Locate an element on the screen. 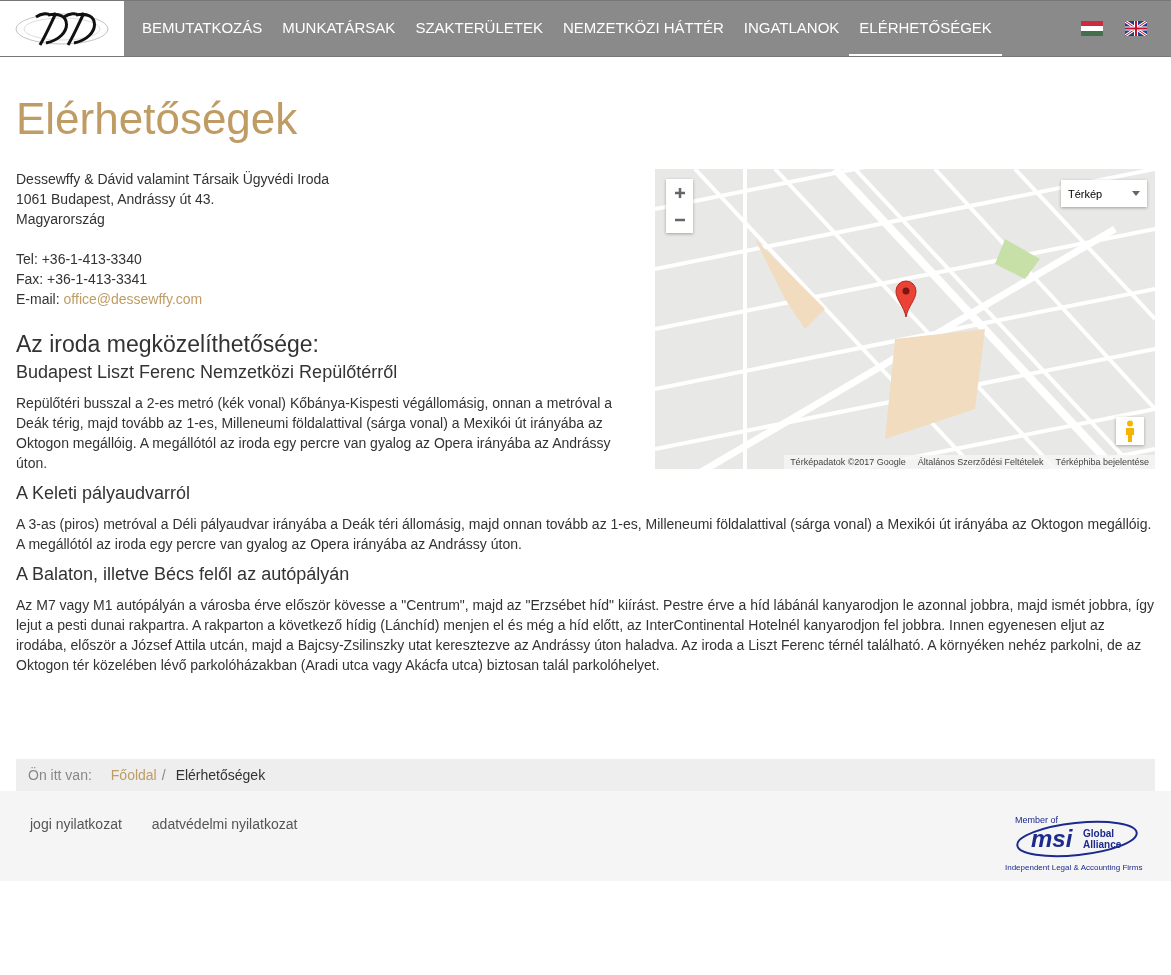 This screenshot has height=975, width=1171. address-line: Dessewffy & Dávid valamint Társaik Ügyvédi Iroda is located at coordinates (173, 180).